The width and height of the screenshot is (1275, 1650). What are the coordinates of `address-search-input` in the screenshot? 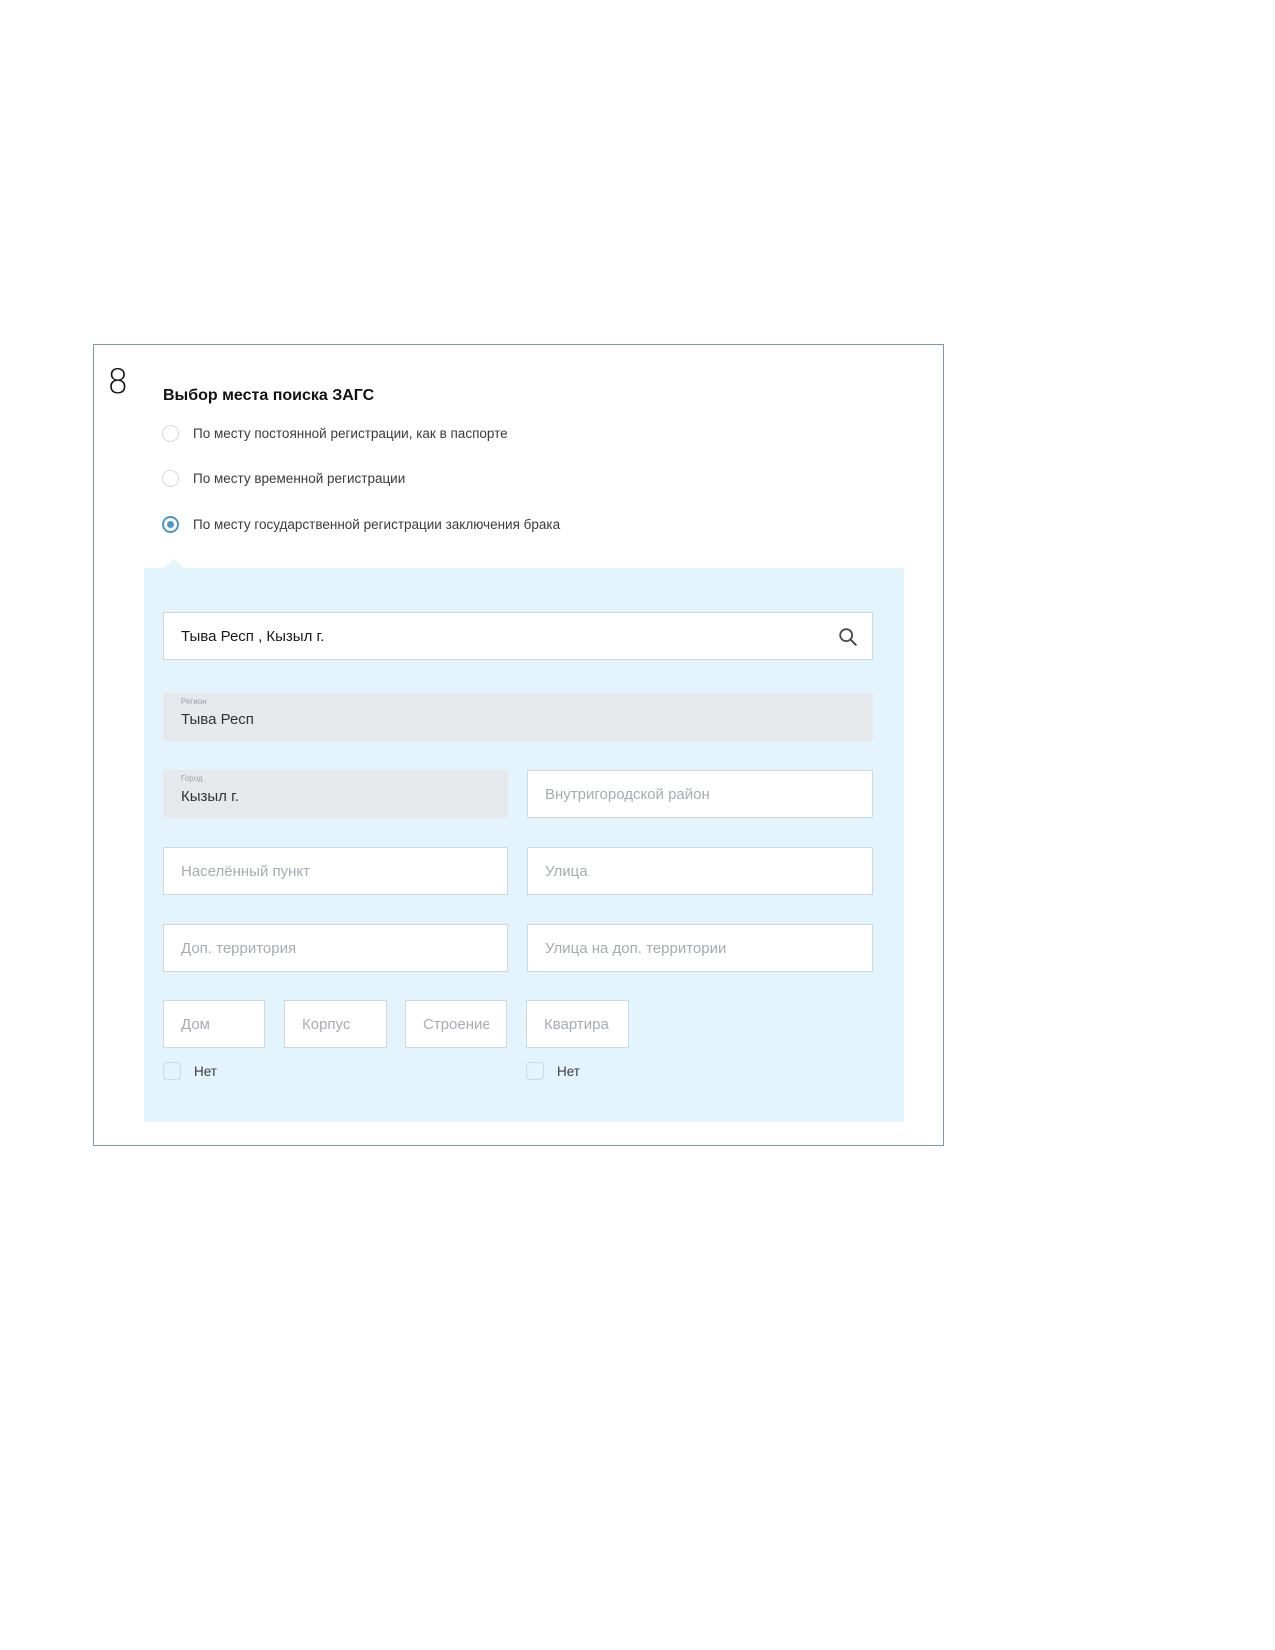 It's located at (518, 636).